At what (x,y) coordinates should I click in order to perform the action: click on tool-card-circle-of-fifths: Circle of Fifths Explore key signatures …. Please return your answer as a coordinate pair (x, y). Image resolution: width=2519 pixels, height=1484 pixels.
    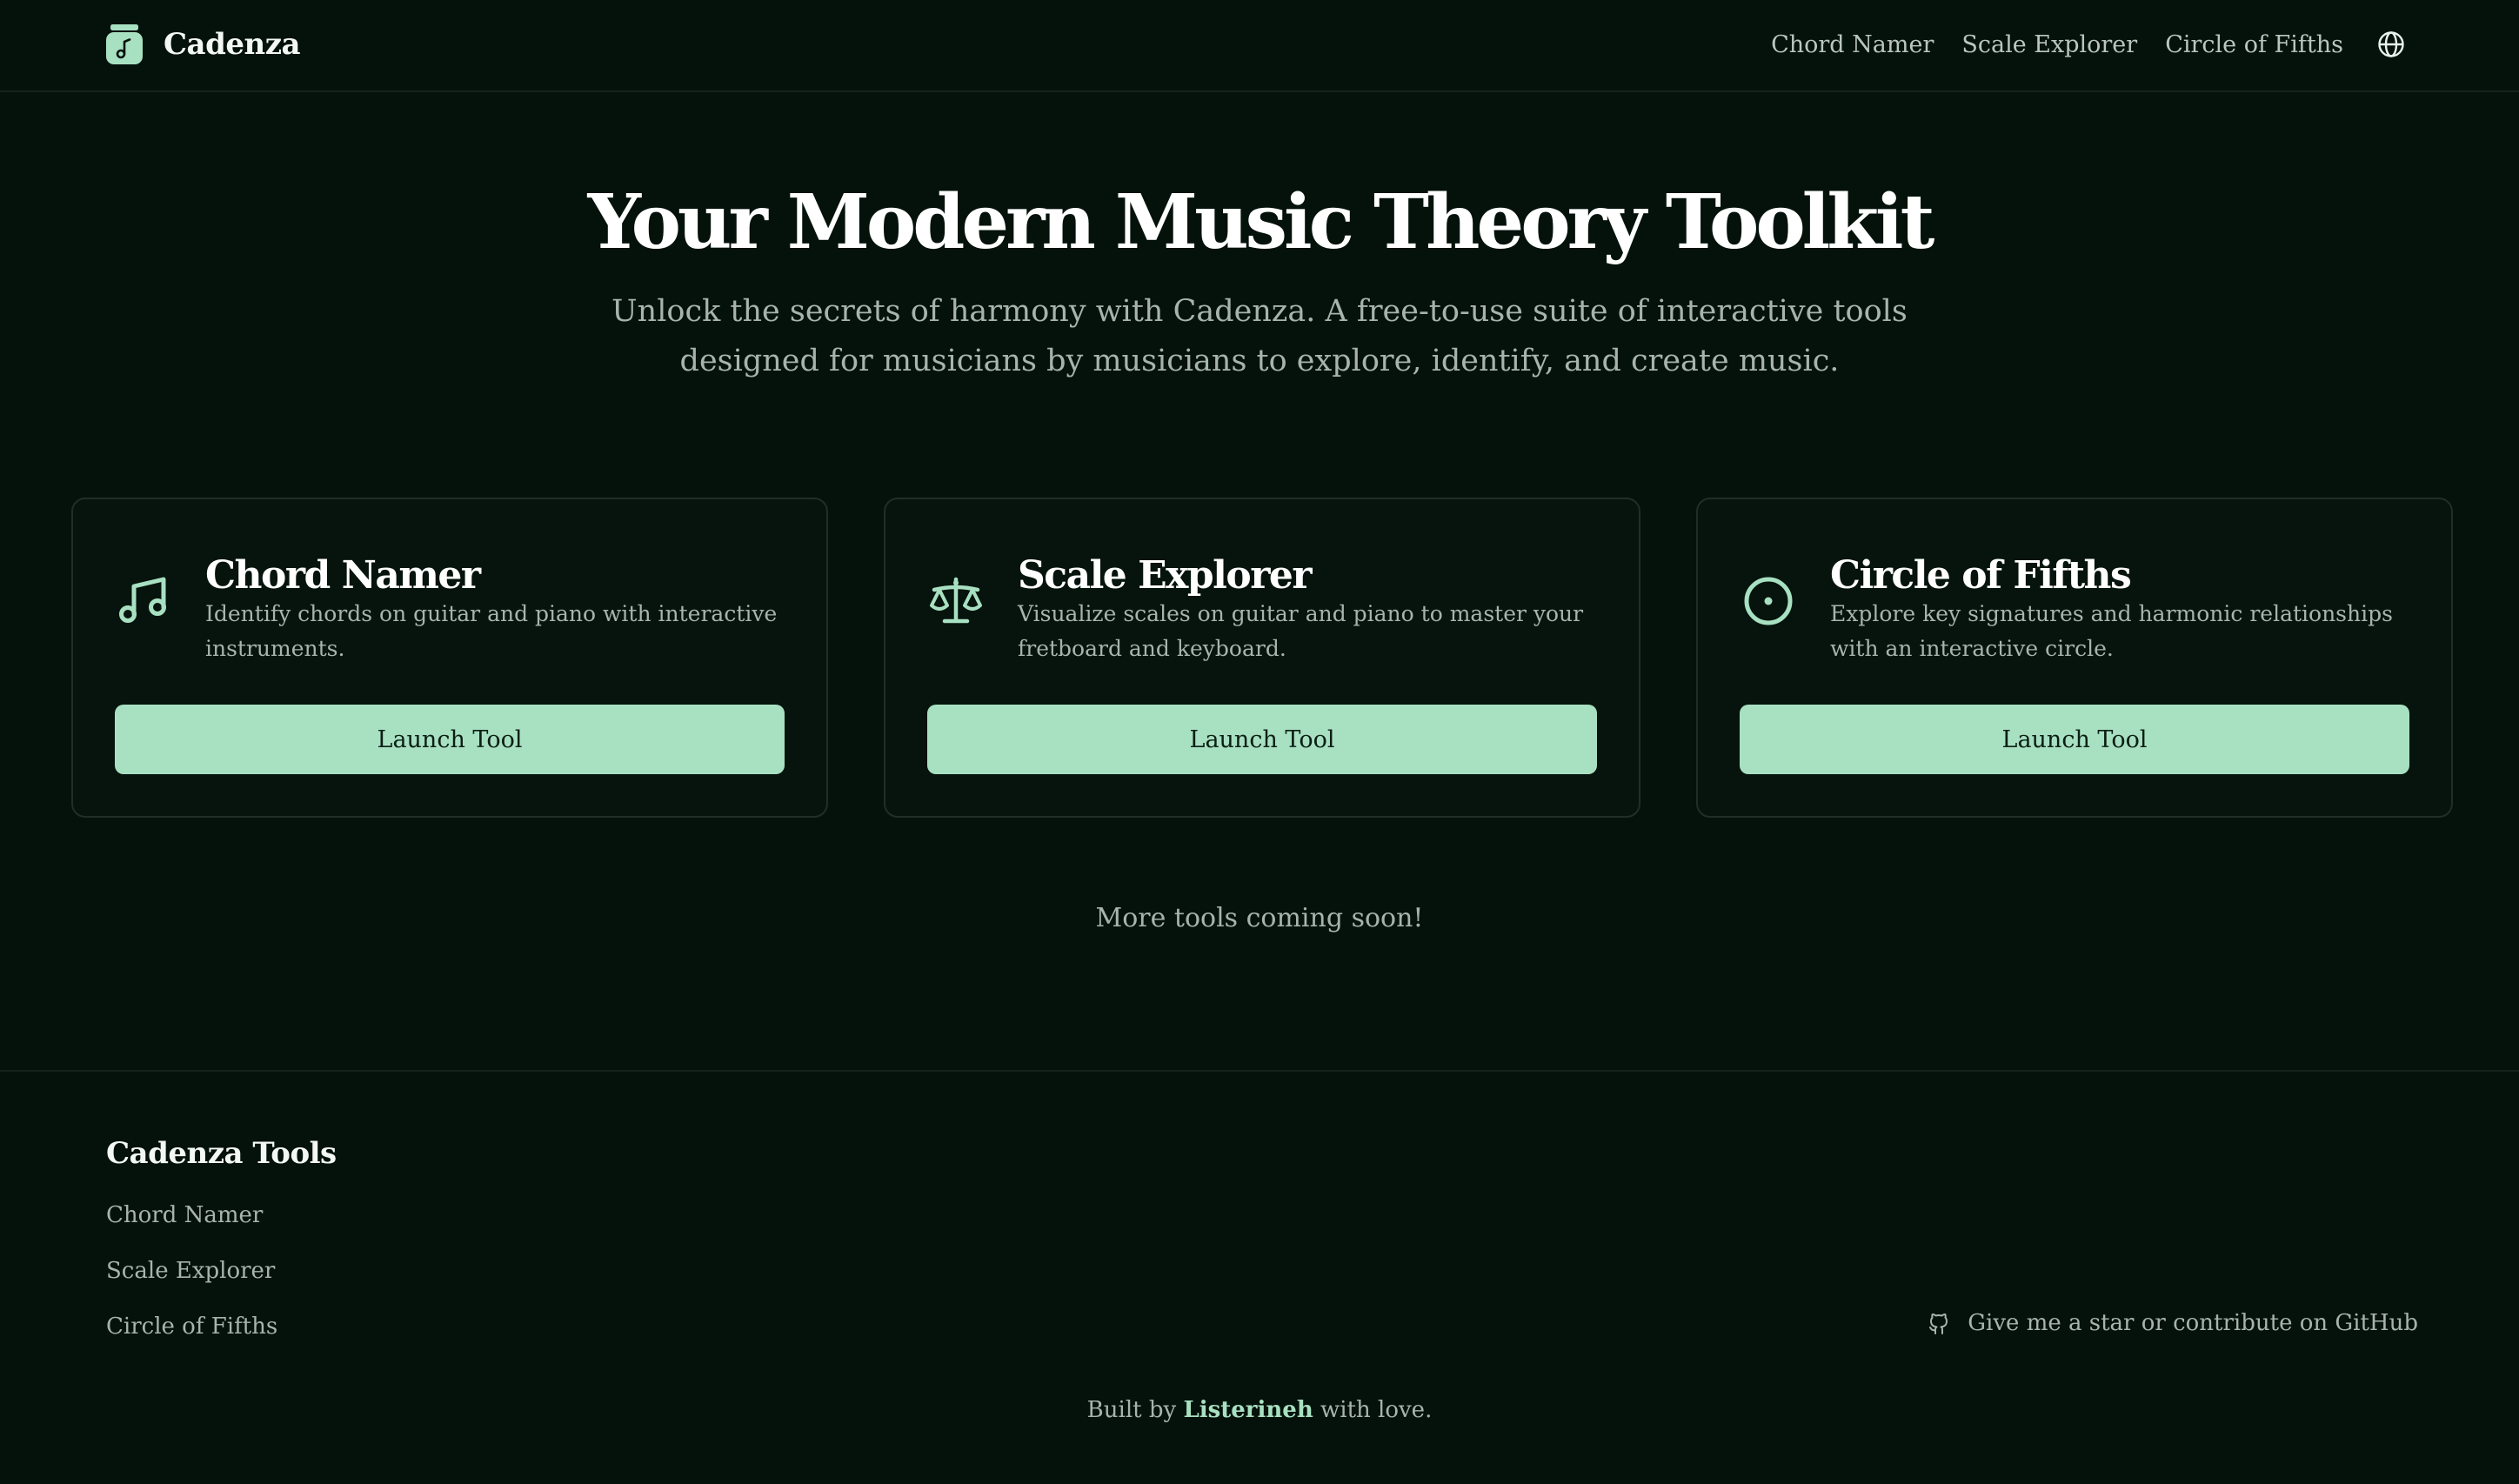
    Looking at the image, I should click on (2074, 658).